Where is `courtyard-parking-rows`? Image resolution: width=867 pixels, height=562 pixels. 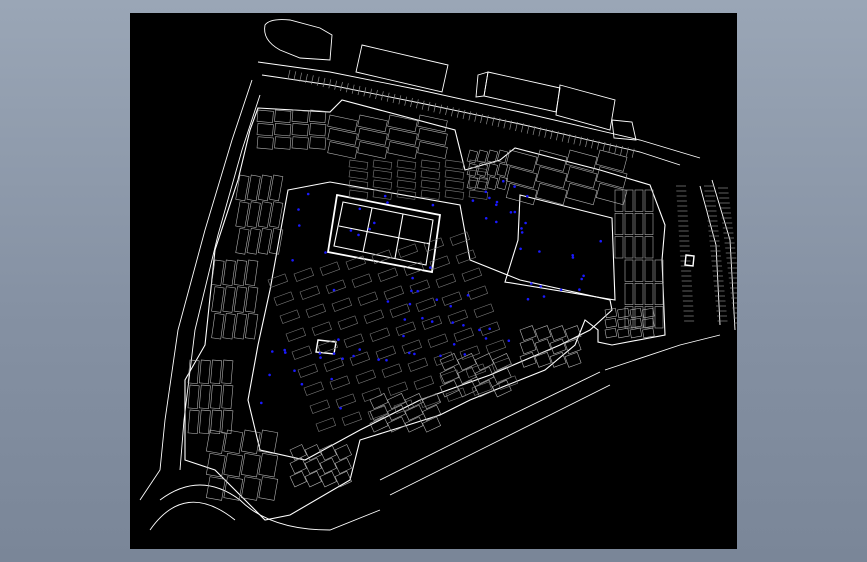
courtyard-parking-rows is located at coordinates (393, 295).